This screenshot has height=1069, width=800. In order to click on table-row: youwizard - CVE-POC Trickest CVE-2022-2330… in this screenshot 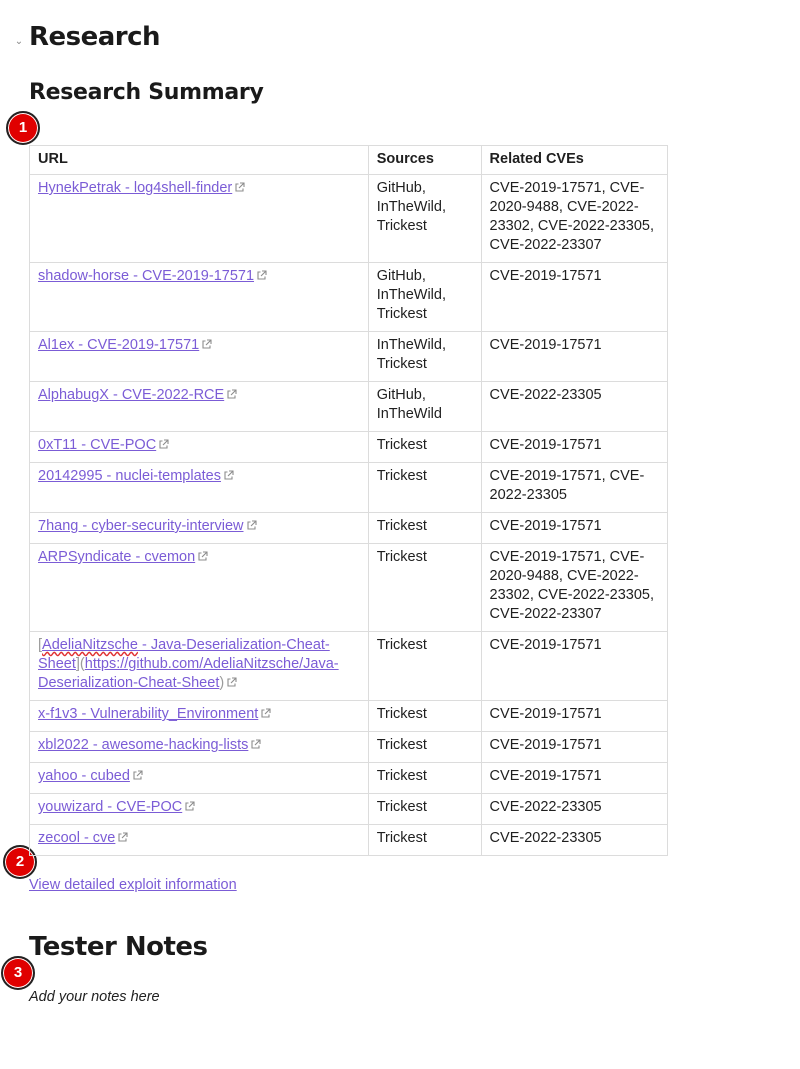, I will do `click(349, 809)`.